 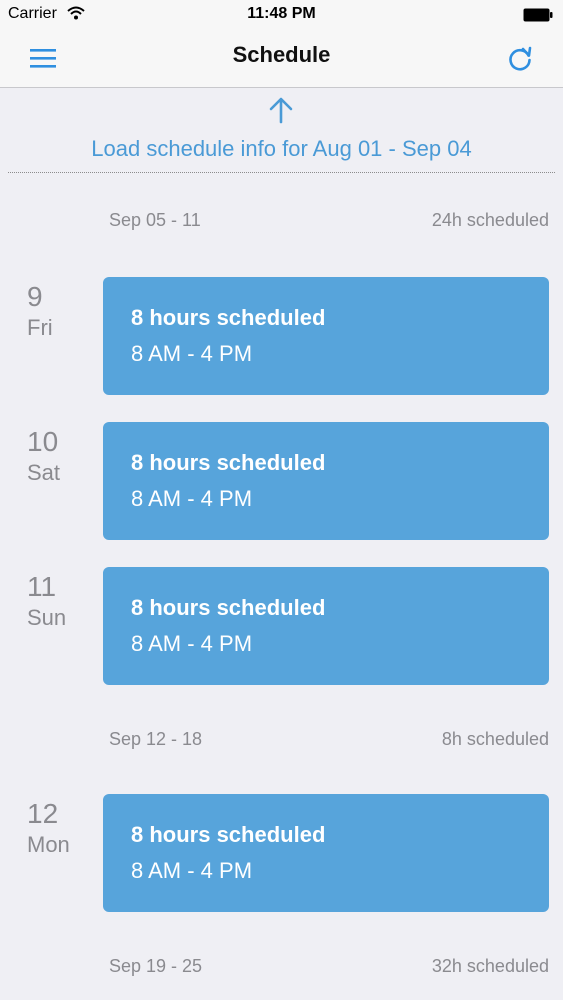 I want to click on day-weekday: Sun, so click(x=47, y=617).